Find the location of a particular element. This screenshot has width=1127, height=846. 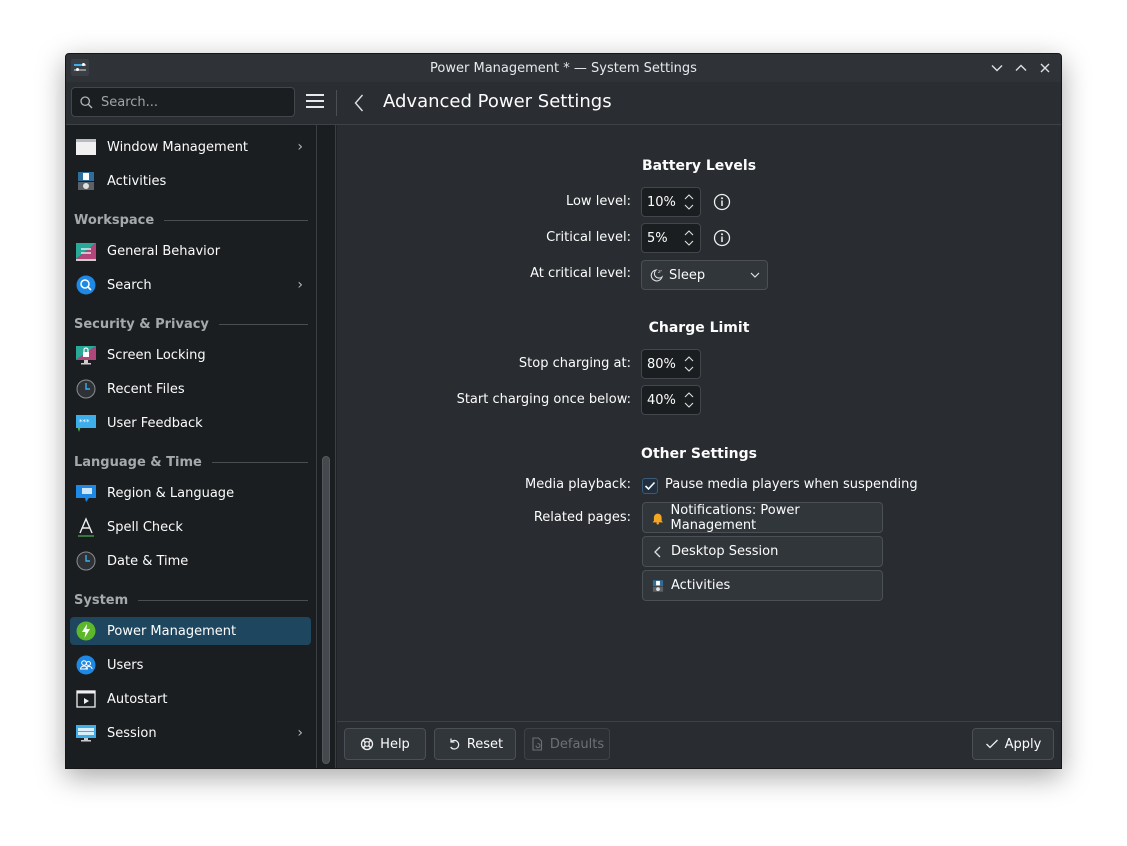

sidebar-item-search: Search › is located at coordinates (190, 285).